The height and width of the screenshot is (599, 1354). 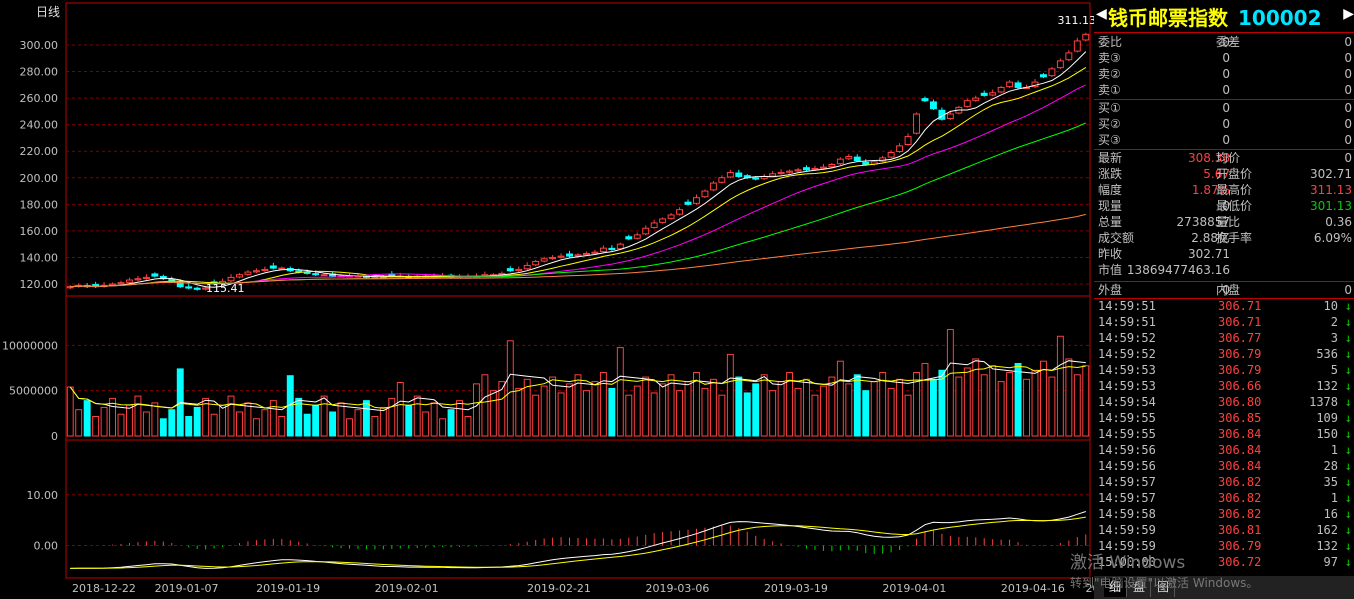 What do you see at coordinates (1225, 238) in the screenshot?
I see `quote-row: 成交额 2.88亿 换手率 6.09%` at bounding box center [1225, 238].